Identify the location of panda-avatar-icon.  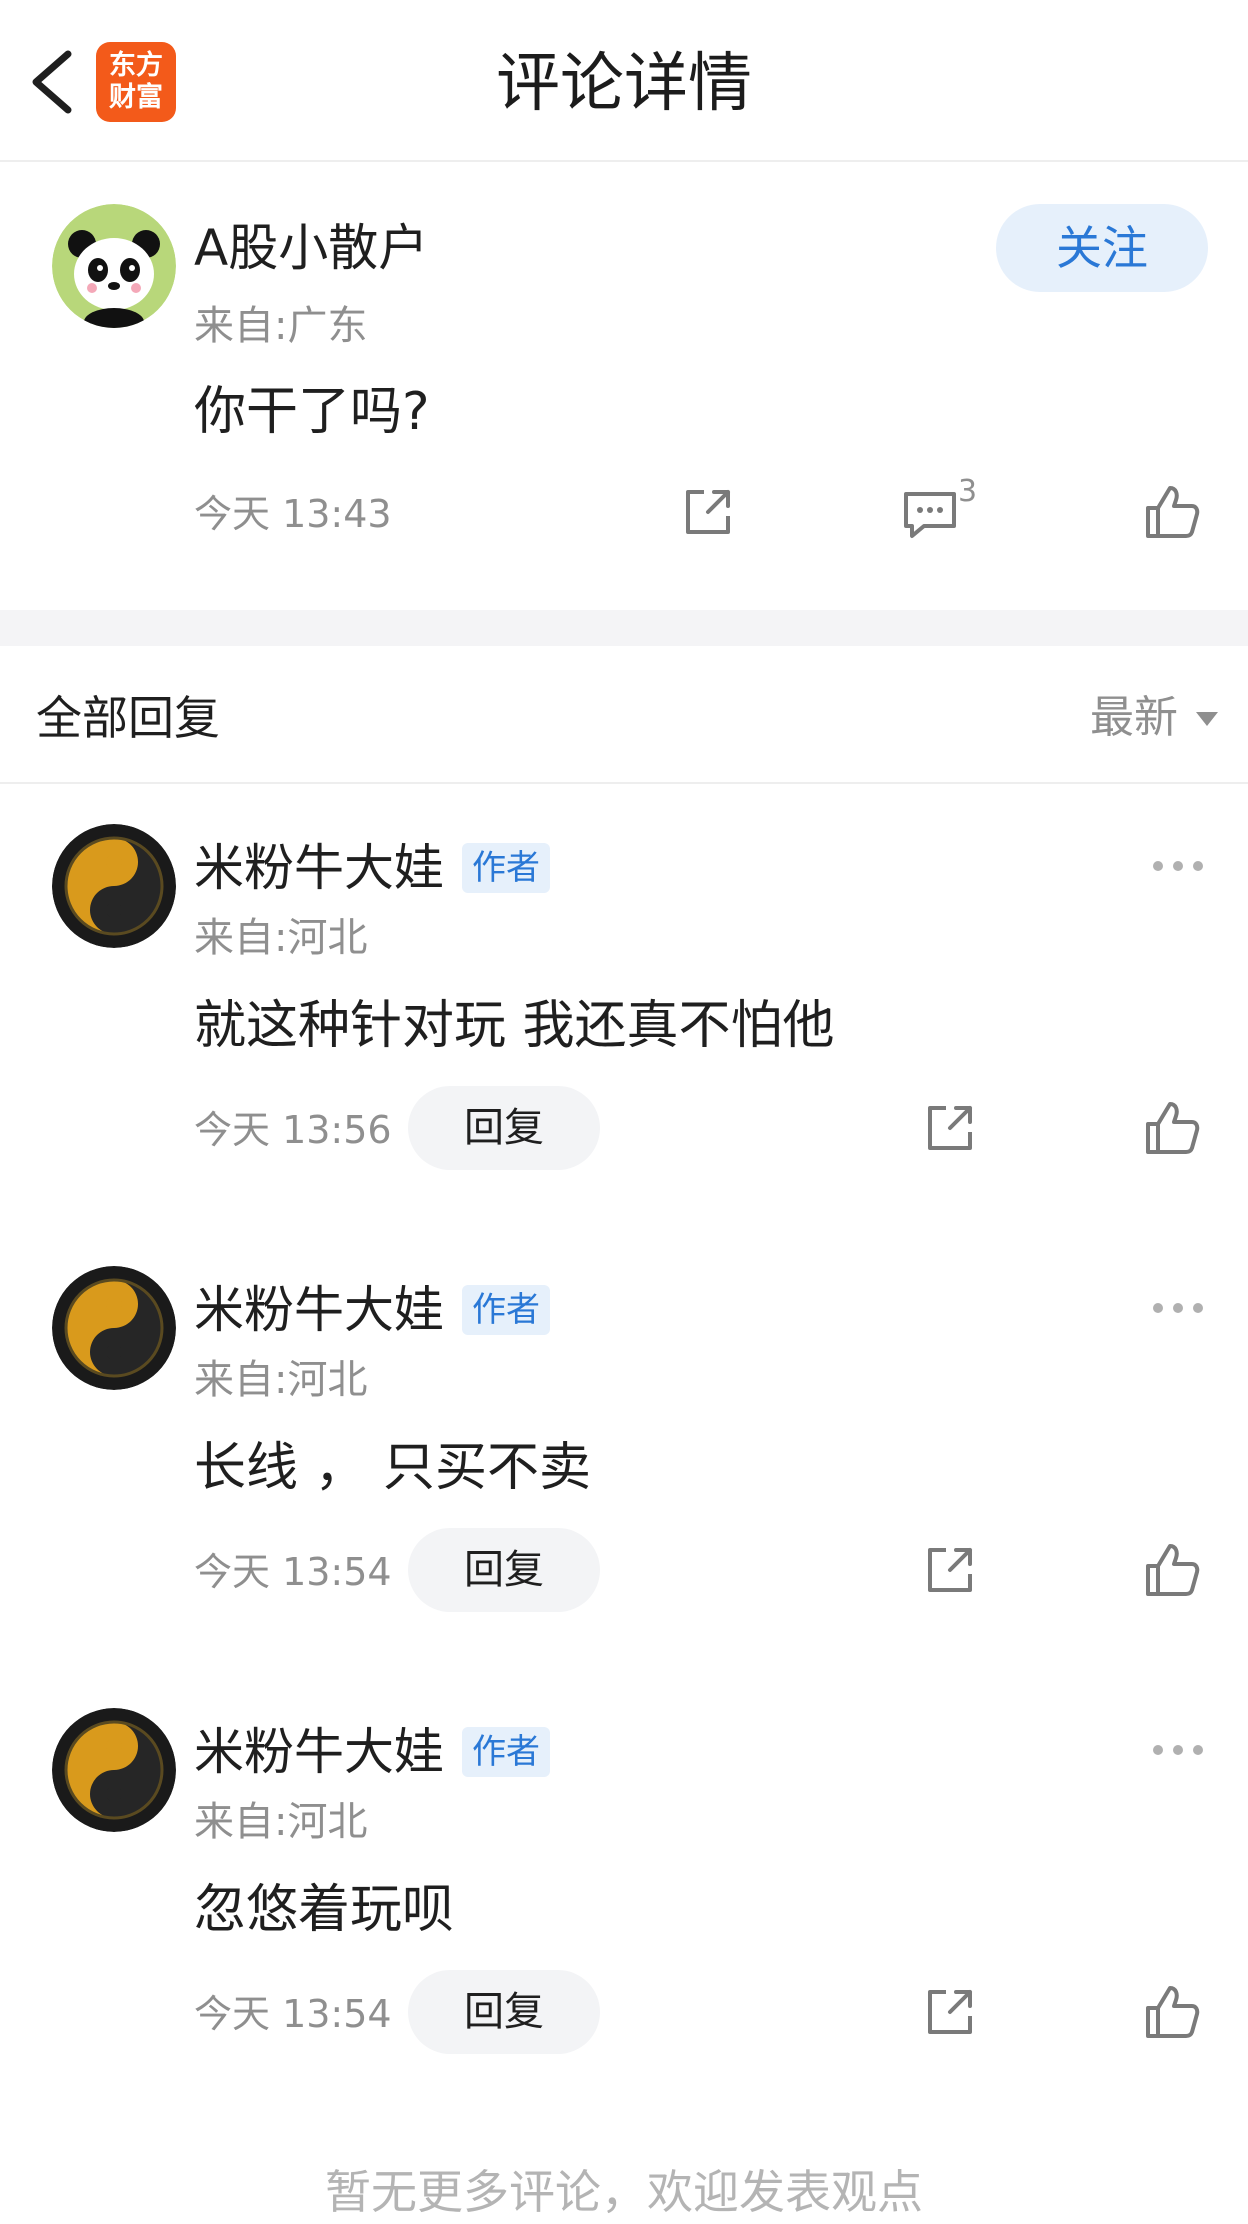
(114, 266).